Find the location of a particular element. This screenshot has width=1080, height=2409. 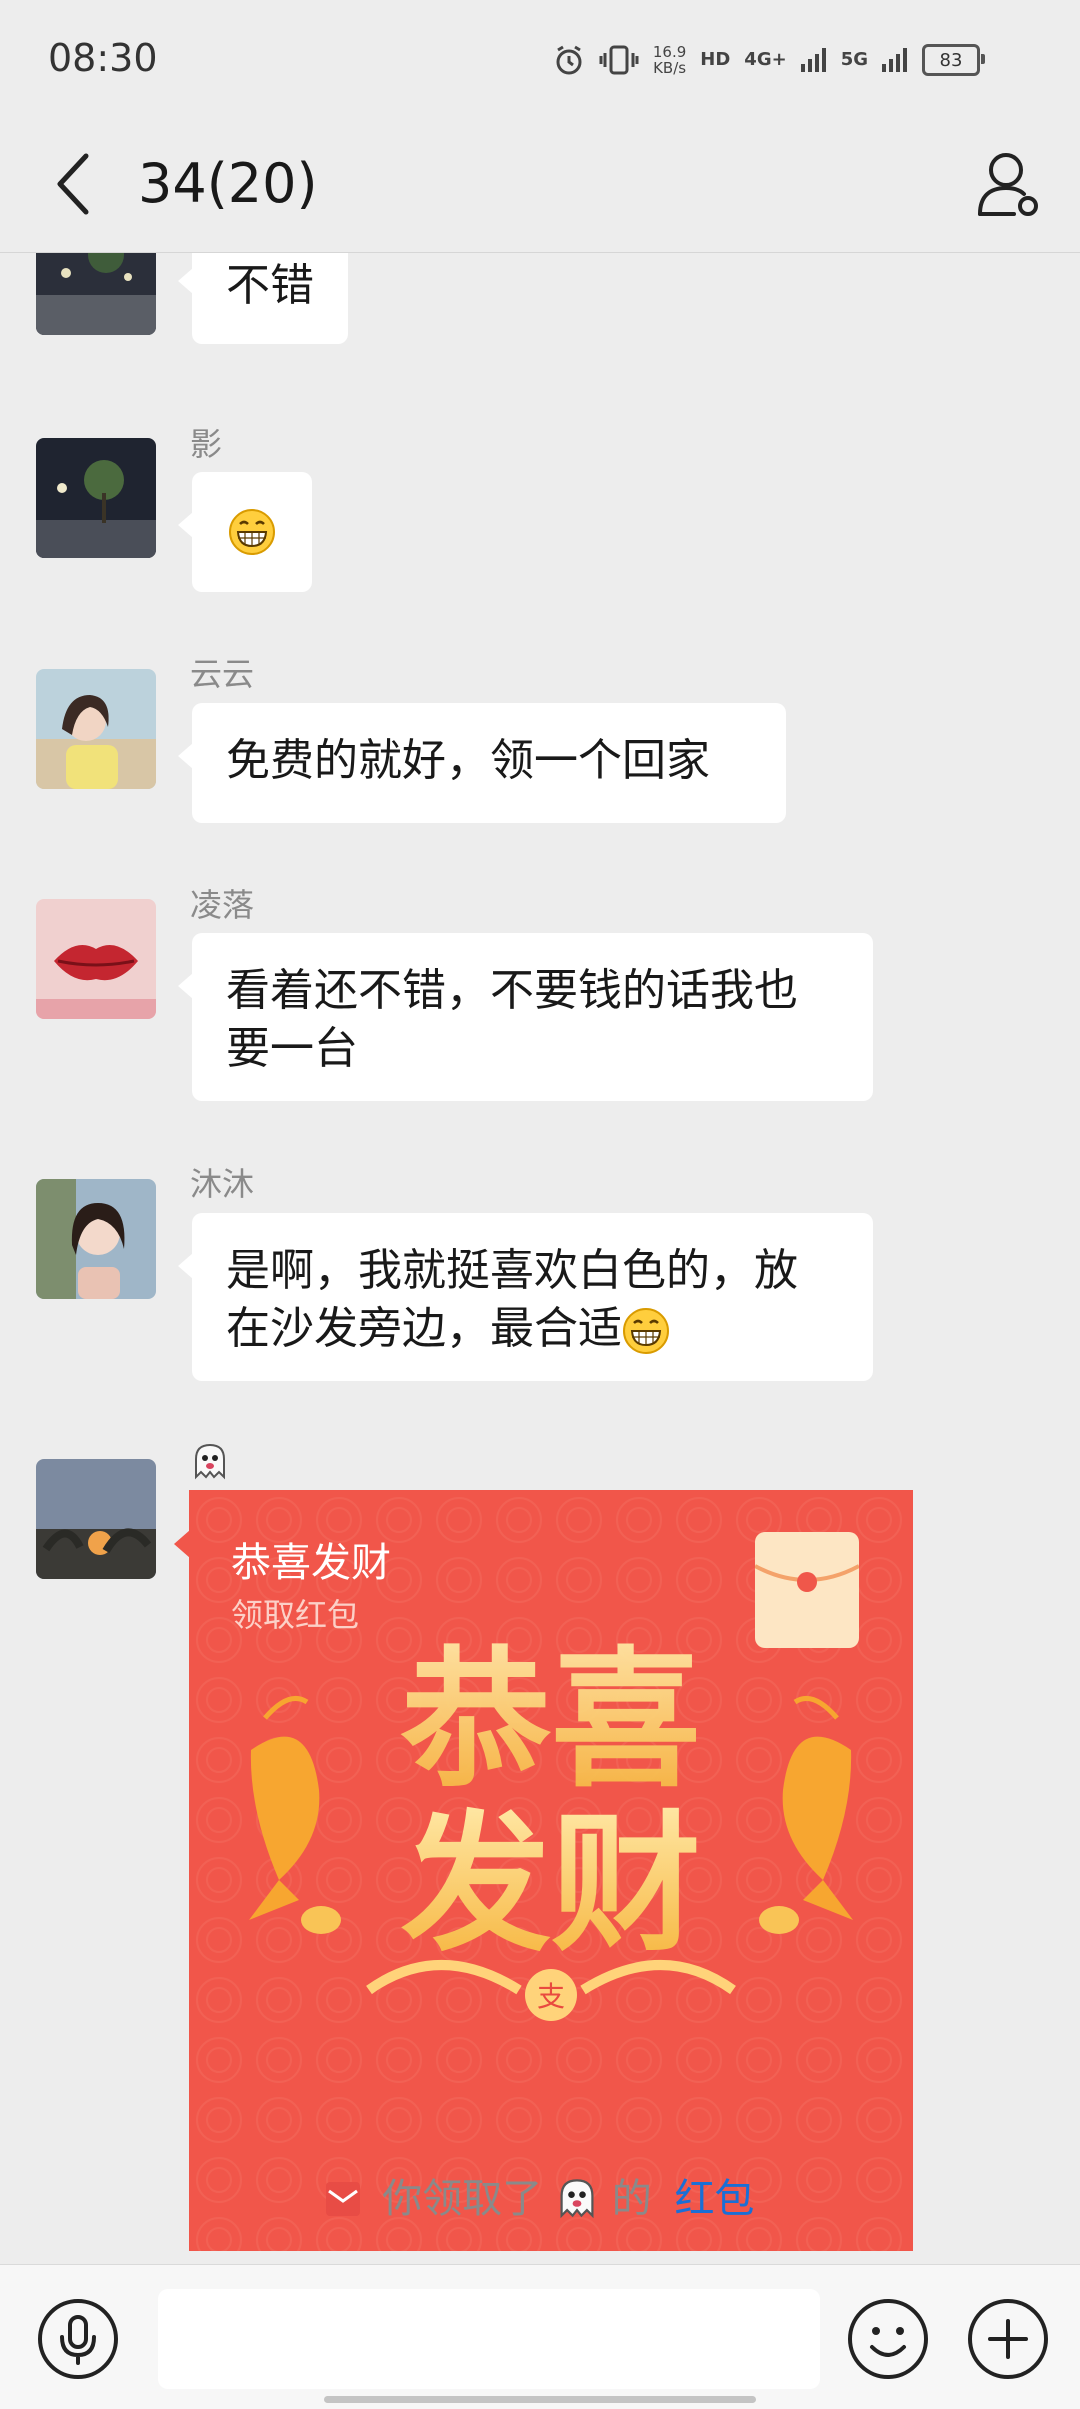

svg-text: 支 is located at coordinates (551, 1996).